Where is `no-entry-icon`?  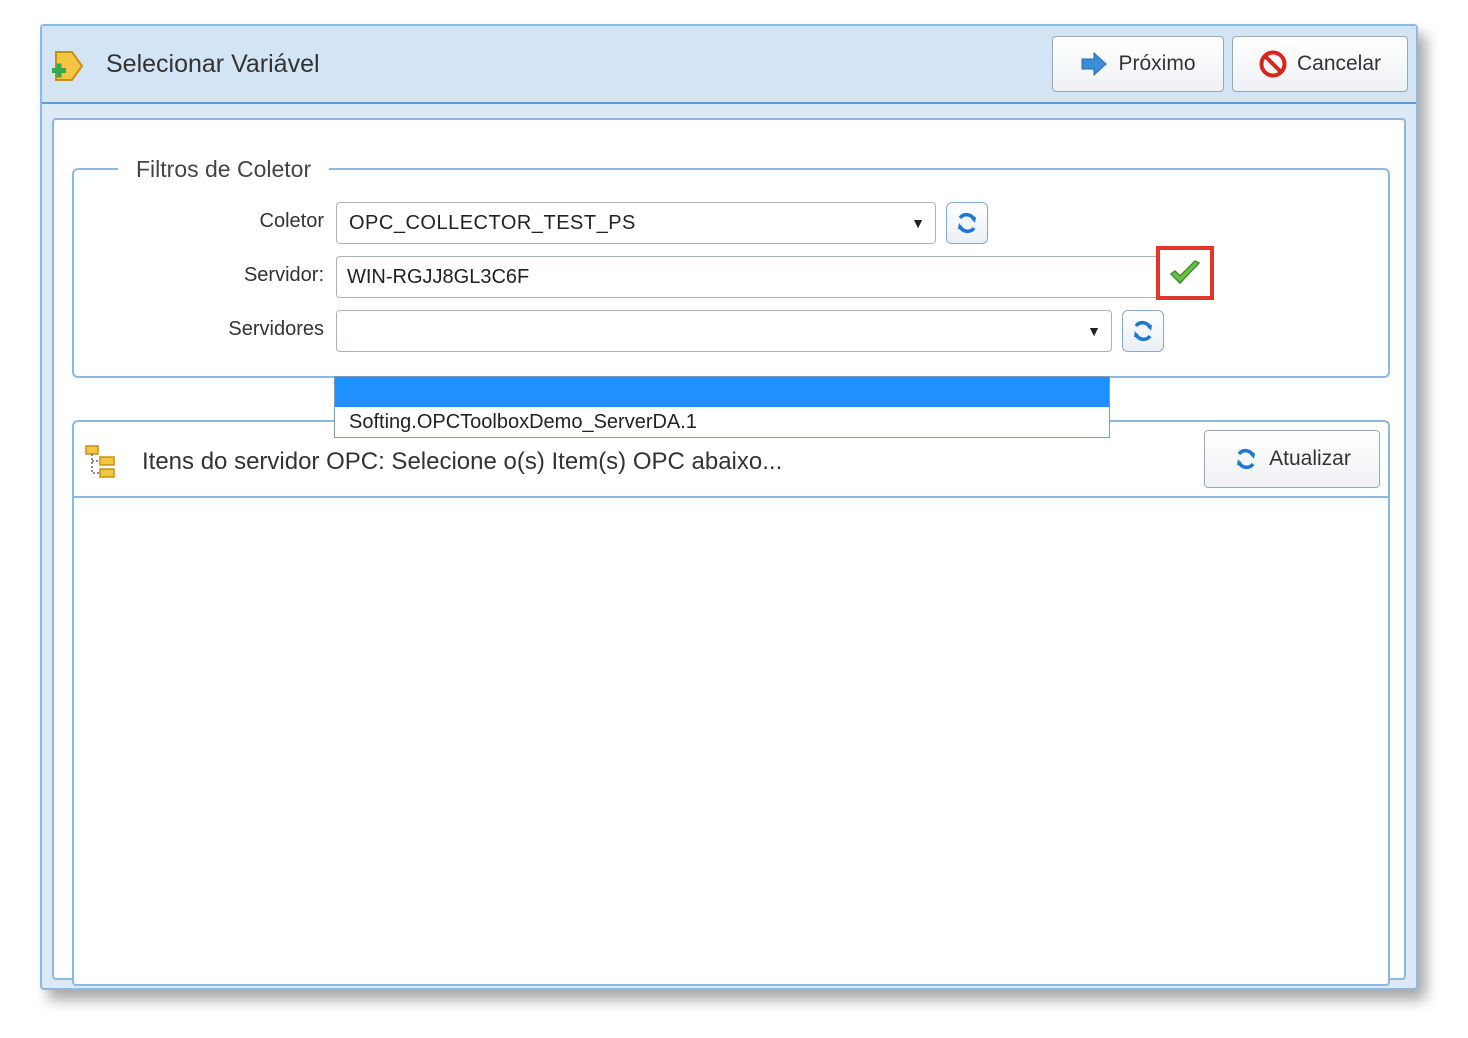
no-entry-icon is located at coordinates (1273, 64).